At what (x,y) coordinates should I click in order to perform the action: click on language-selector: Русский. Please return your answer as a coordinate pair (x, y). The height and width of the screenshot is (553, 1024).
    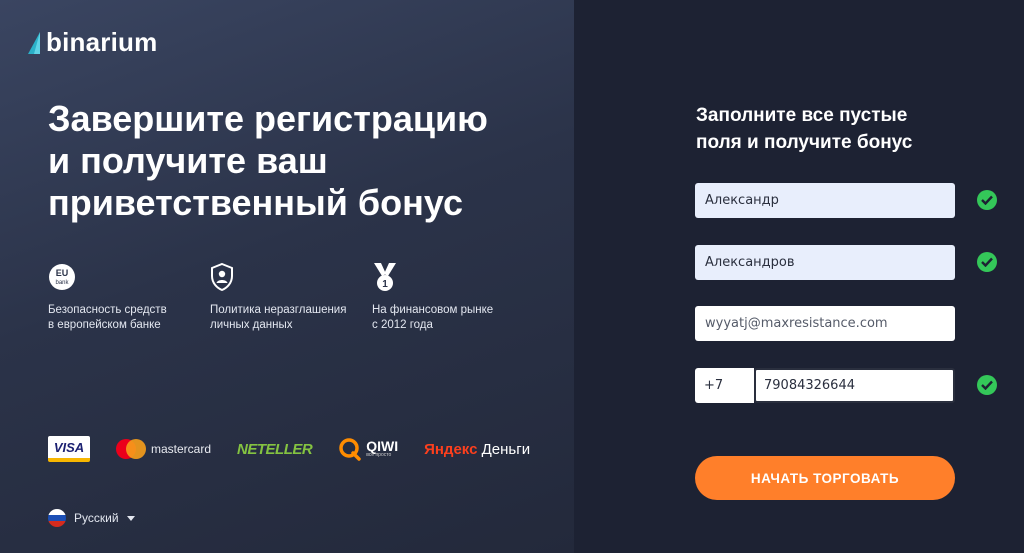
    Looking at the image, I should click on (91, 518).